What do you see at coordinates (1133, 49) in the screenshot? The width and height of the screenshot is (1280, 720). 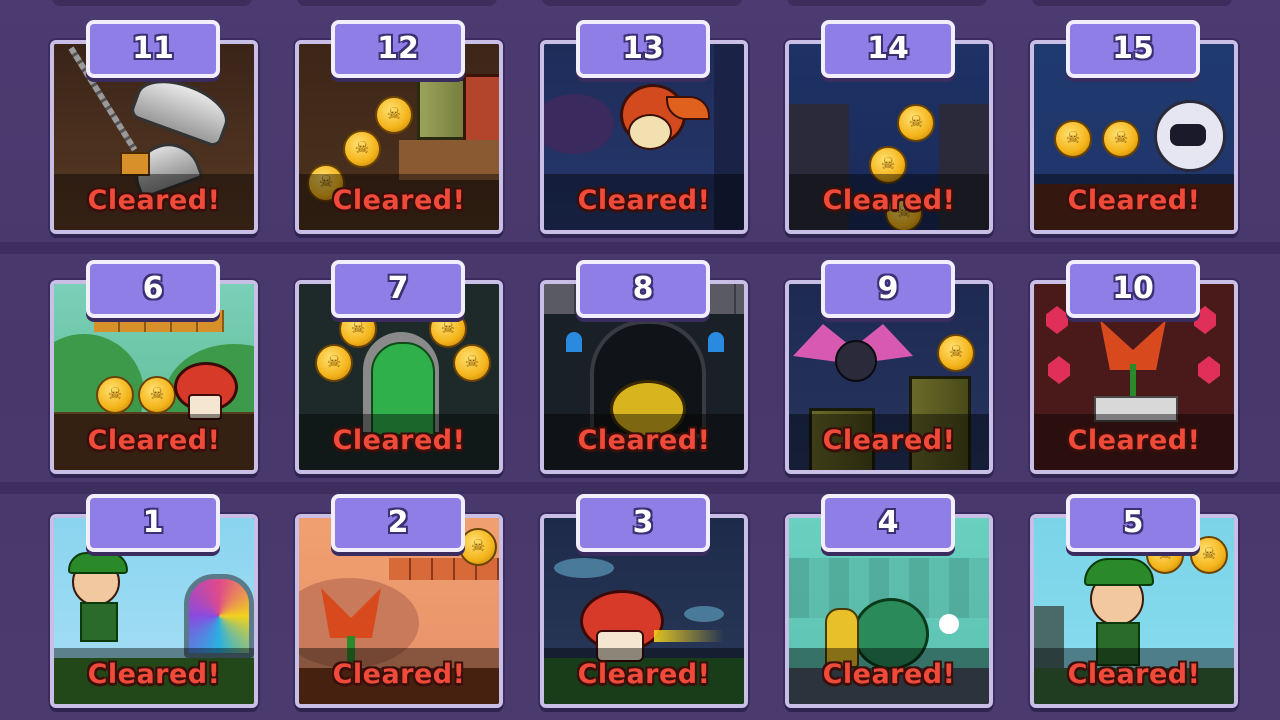 I see `level-number-badge-15: 15` at bounding box center [1133, 49].